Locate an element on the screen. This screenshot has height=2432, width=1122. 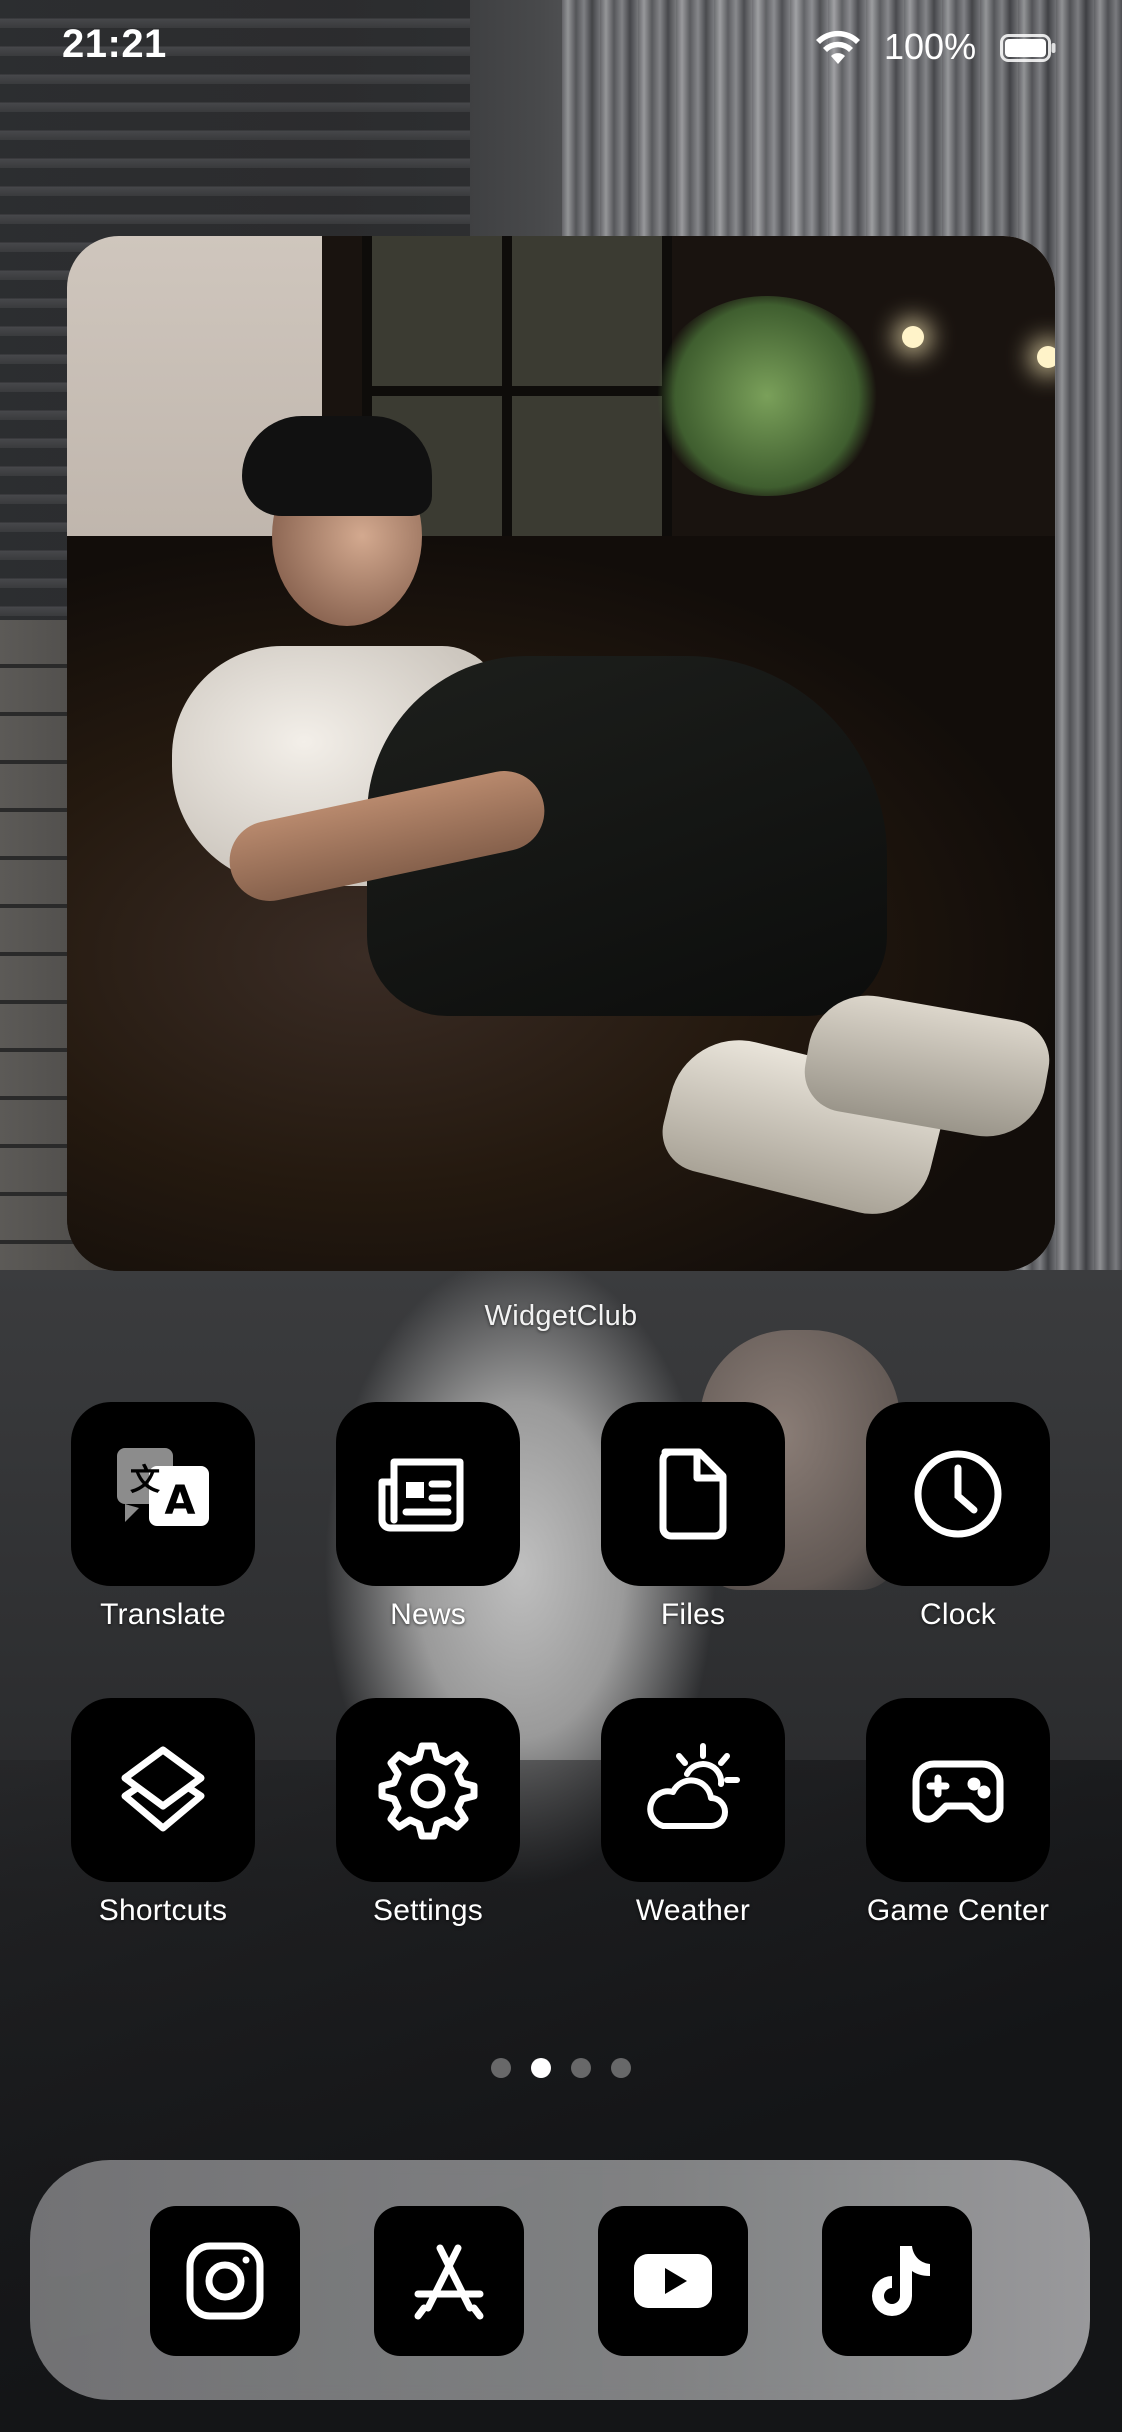
dock-app-tiktok is located at coordinates (897, 2281).